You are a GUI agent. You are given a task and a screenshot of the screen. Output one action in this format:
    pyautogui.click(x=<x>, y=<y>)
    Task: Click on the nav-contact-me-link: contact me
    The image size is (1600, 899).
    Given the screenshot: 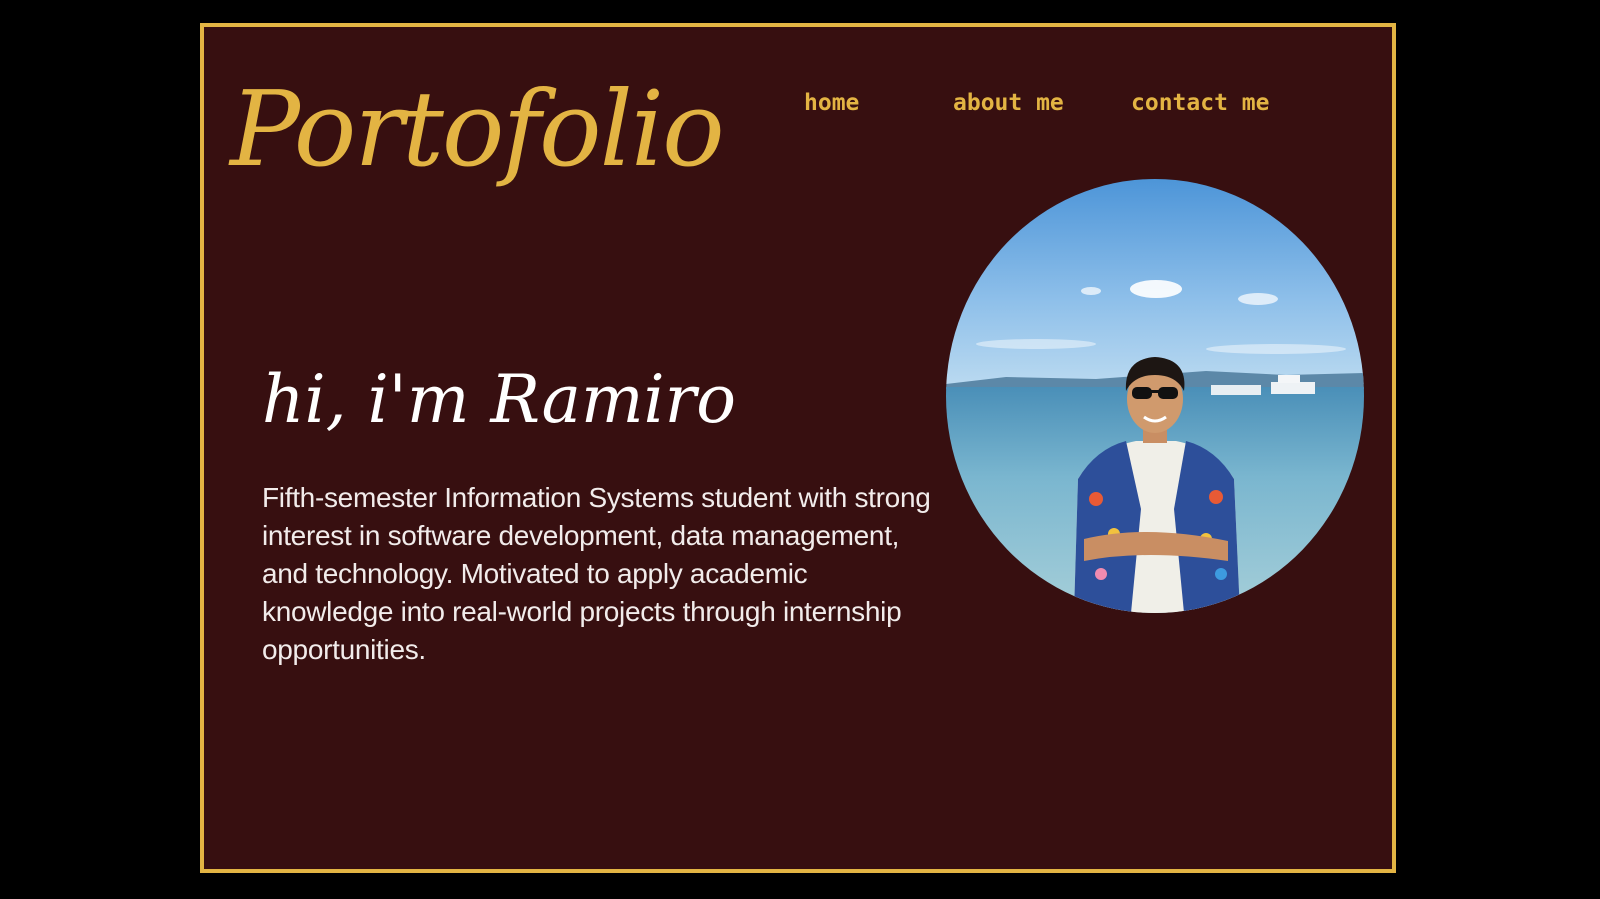 What is the action you would take?
    pyautogui.click(x=1200, y=103)
    